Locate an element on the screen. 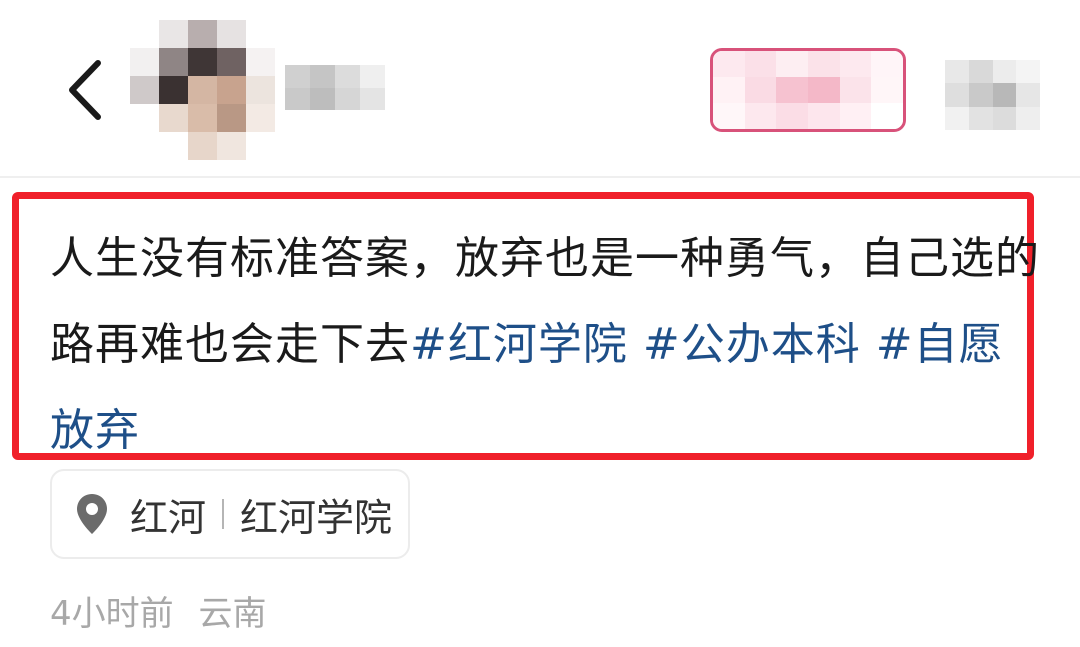 The height and width of the screenshot is (647, 1080). location-chip: 红河 红河学院 is located at coordinates (230, 514).